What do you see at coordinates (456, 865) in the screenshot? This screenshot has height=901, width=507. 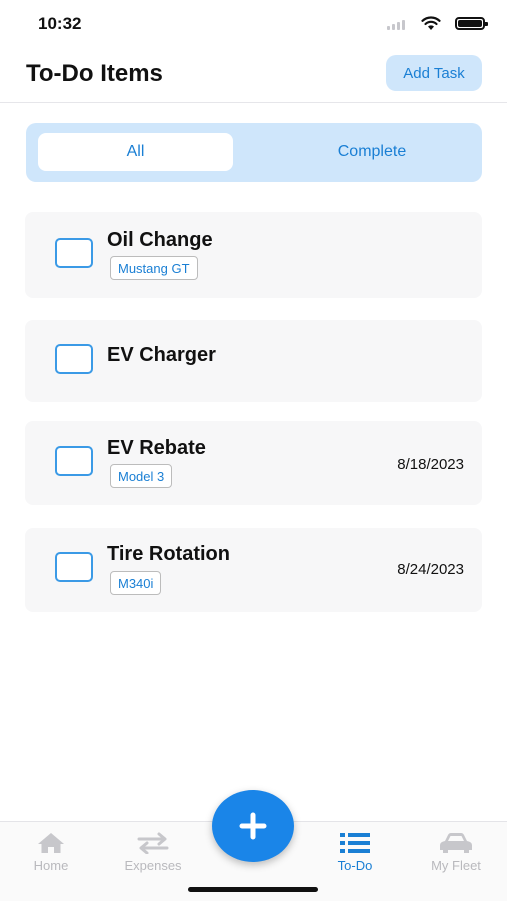 I see `tab-label: My Fleet` at bounding box center [456, 865].